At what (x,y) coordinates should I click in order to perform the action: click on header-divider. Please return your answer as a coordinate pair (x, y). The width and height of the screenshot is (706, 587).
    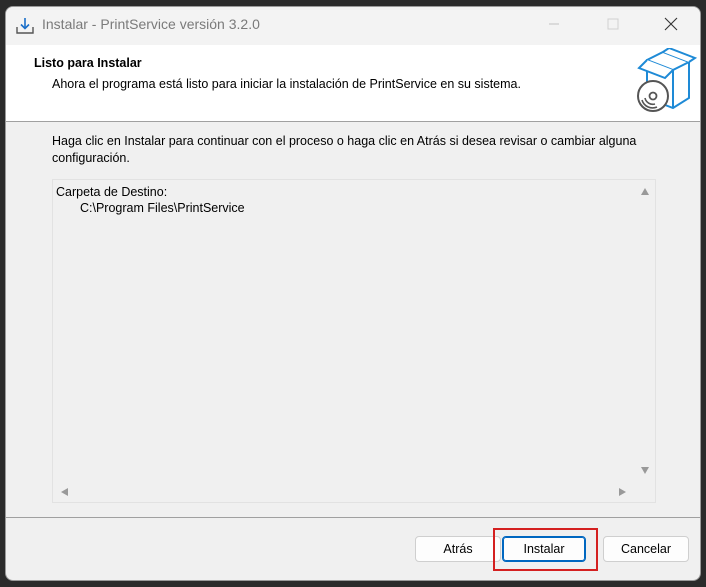
    Looking at the image, I should click on (353, 121).